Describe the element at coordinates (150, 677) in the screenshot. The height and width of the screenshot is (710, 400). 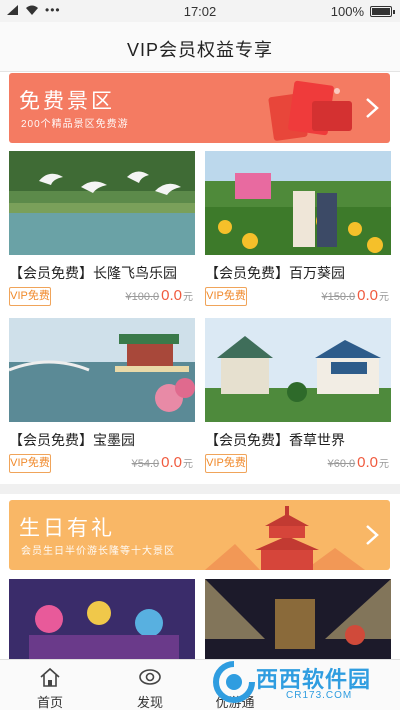
I see `eye-icon` at that location.